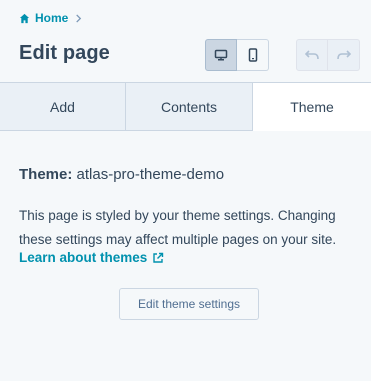 The image size is (371, 381). I want to click on desktop-icon, so click(221, 54).